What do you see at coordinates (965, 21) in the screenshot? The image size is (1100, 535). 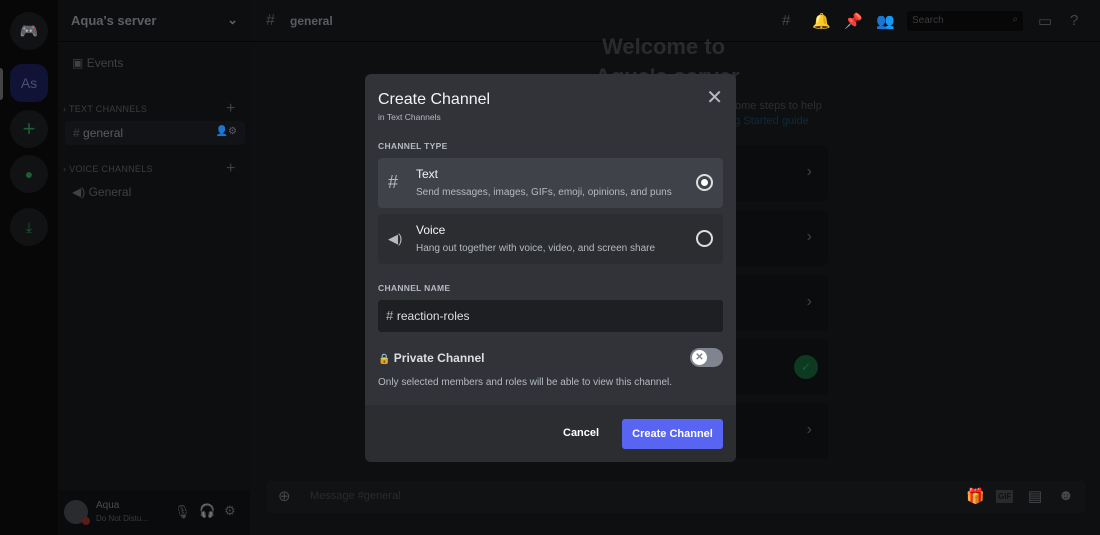 I see `search-input: Search ⌕` at bounding box center [965, 21].